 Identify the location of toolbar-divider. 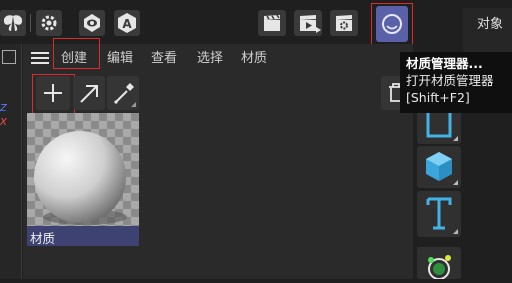
(30, 23).